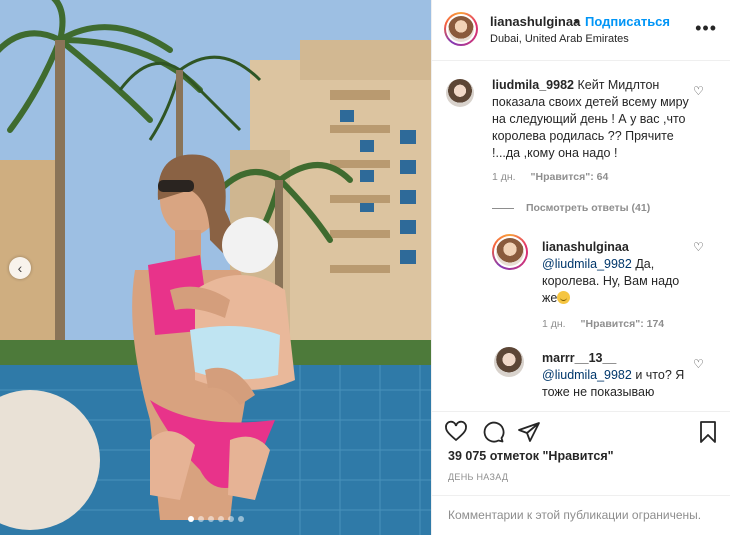 The height and width of the screenshot is (535, 730). Describe the element at coordinates (585, 247) in the screenshot. I see `comment-username: lianashulginaa` at that location.